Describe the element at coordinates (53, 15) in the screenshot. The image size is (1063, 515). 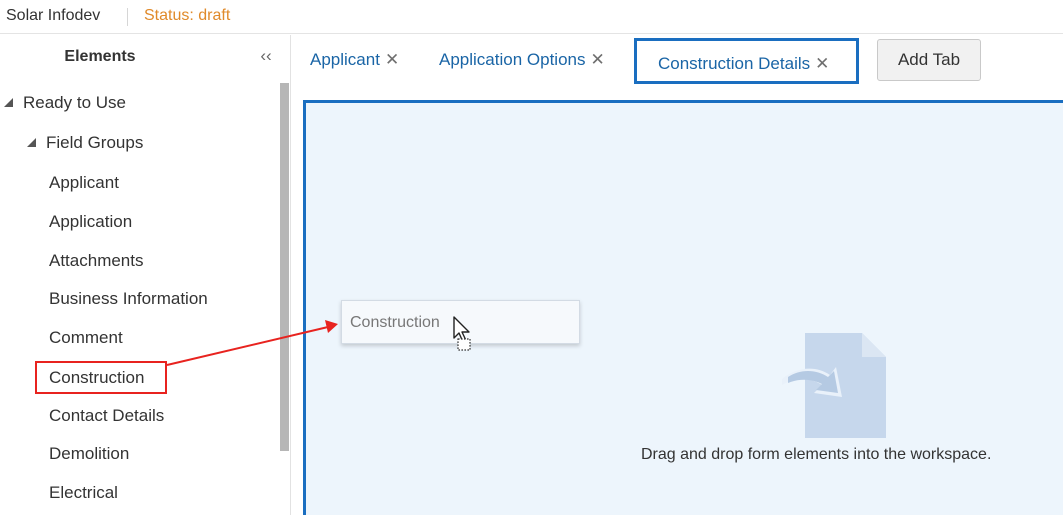
I see `app-title: Solar Infodev` at that location.